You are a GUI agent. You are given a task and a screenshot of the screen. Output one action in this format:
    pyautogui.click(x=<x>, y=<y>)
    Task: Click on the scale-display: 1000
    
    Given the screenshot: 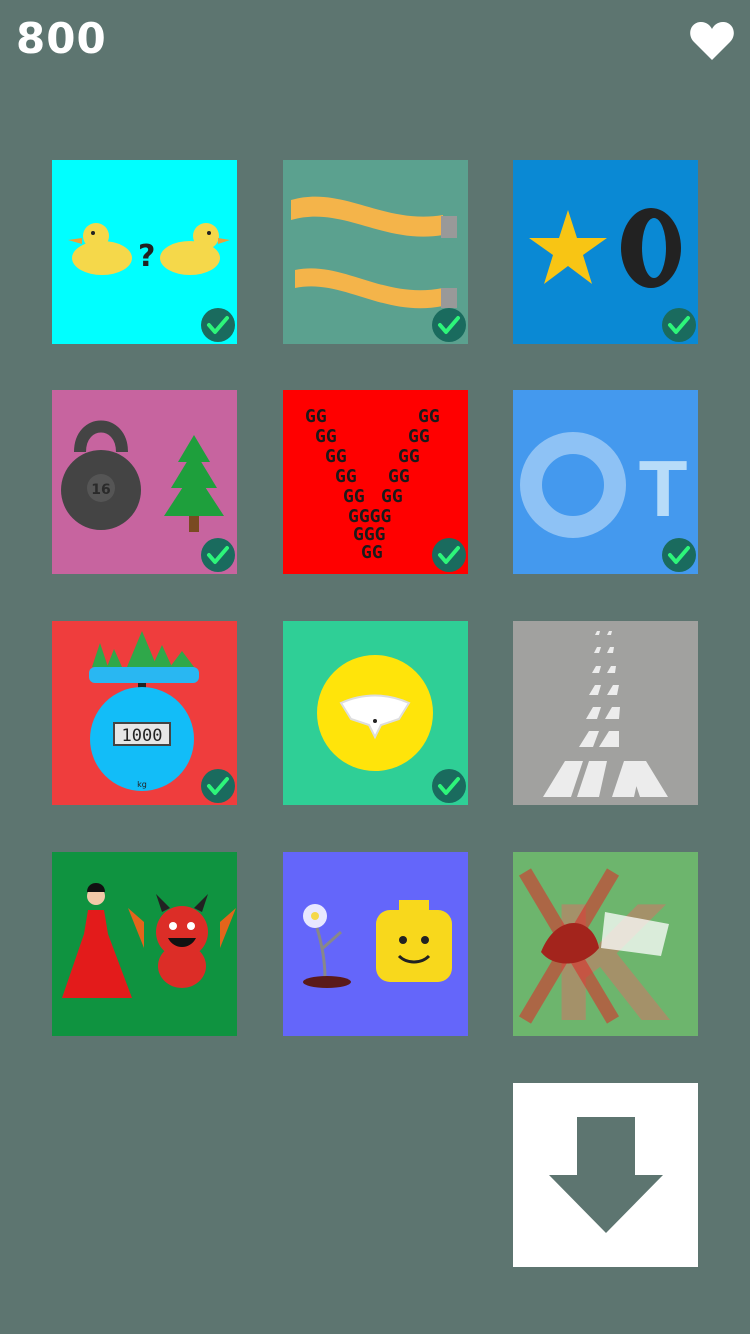 What is the action you would take?
    pyautogui.click(x=142, y=736)
    